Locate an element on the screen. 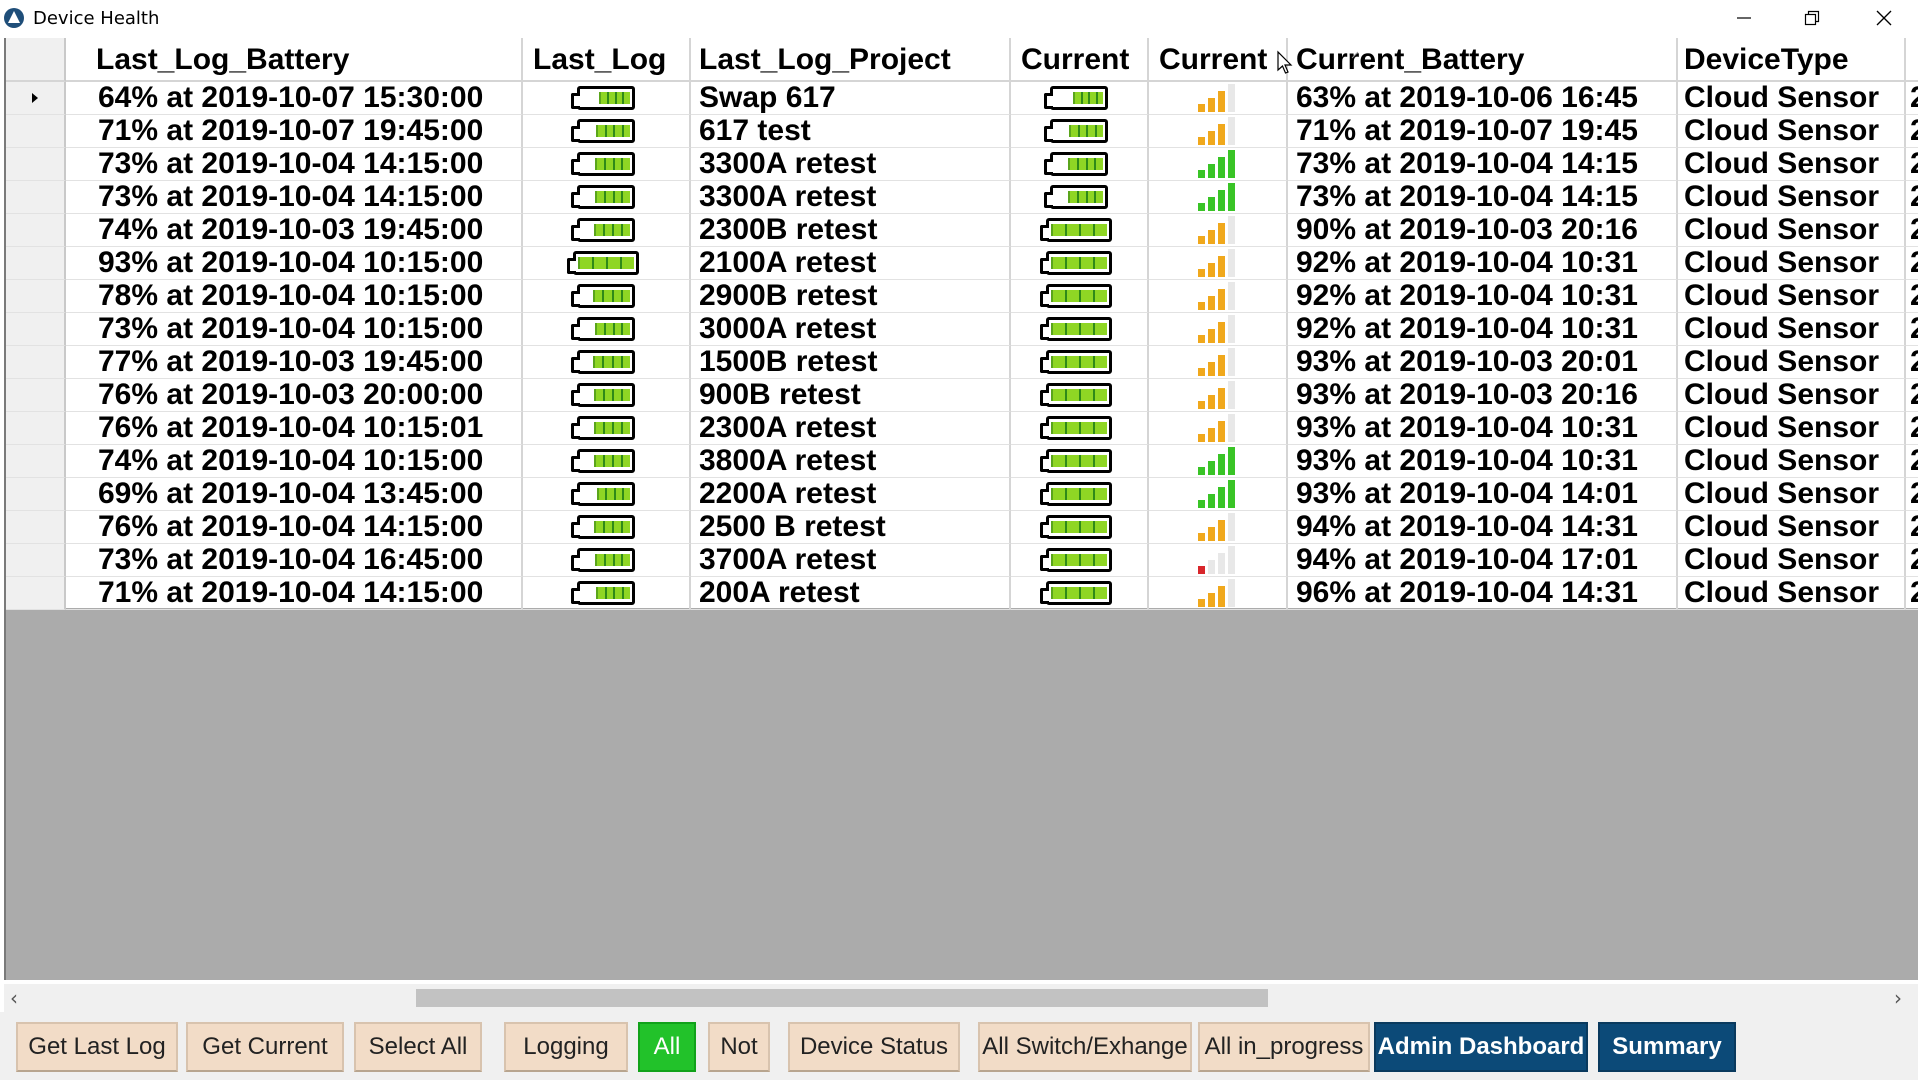 This screenshot has width=1918, height=1080. current-battery-cell: 93% at 2019-10-03 20:16 is located at coordinates (1483, 395).